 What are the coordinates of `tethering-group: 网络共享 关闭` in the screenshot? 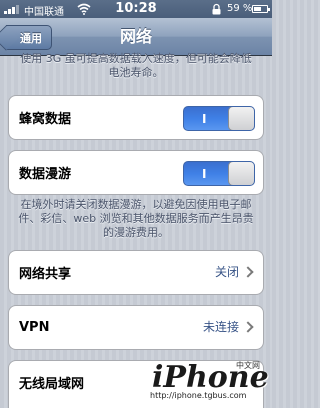 It's located at (136, 272).